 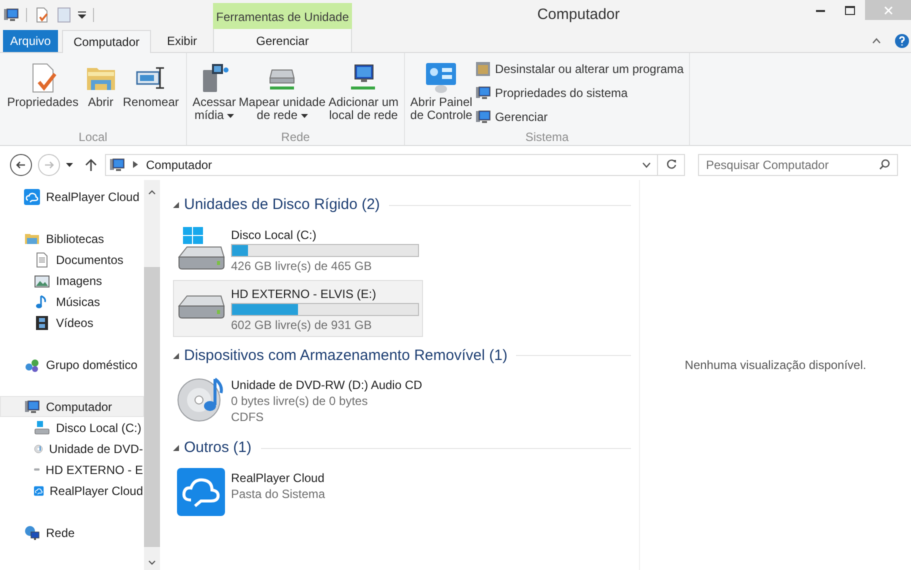 I want to click on refresh-icon, so click(x=671, y=164).